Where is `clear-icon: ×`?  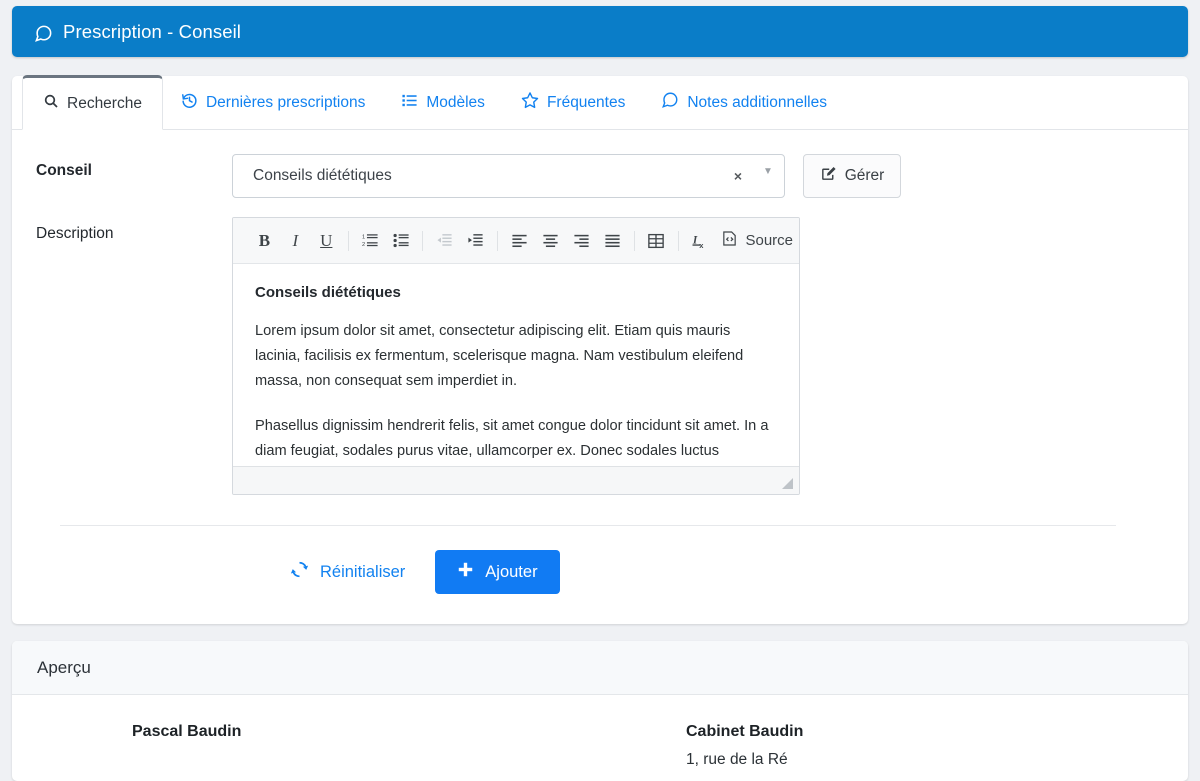
clear-icon: × is located at coordinates (738, 176).